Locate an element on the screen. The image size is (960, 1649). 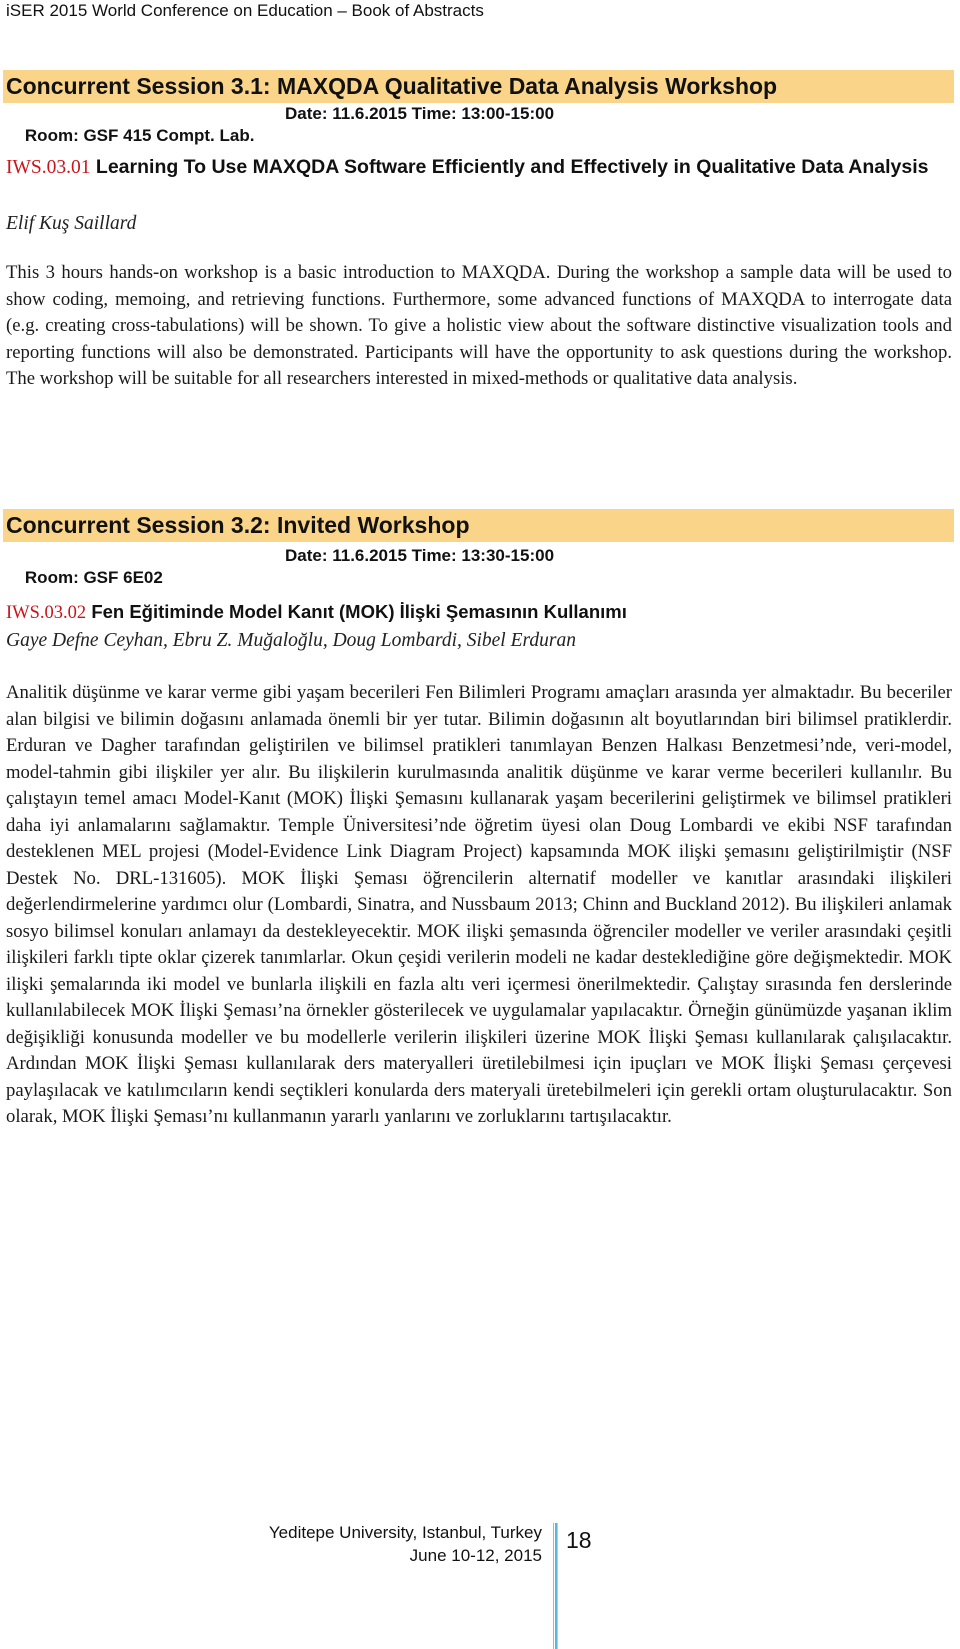
session-date-time: Date: 11.6.2015 Time: 13:30-15:00 is located at coordinates (420, 555).